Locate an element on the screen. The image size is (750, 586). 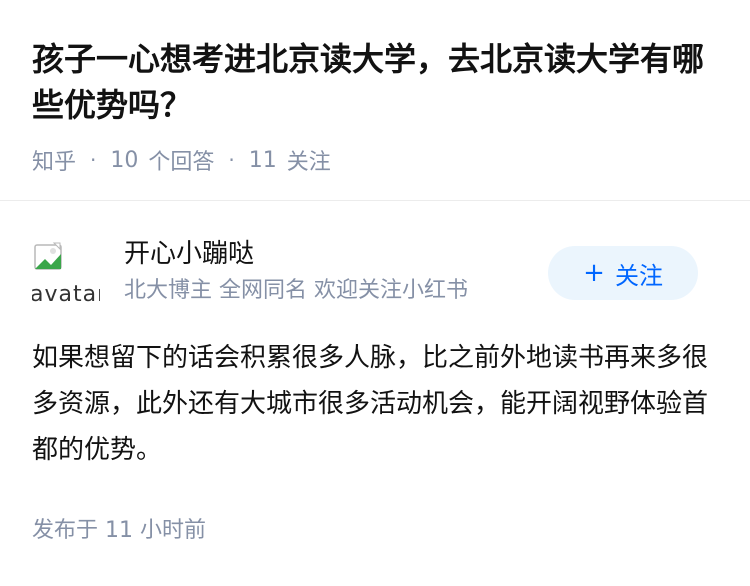
author-name: 开心小蹦哒 is located at coordinates (189, 254).